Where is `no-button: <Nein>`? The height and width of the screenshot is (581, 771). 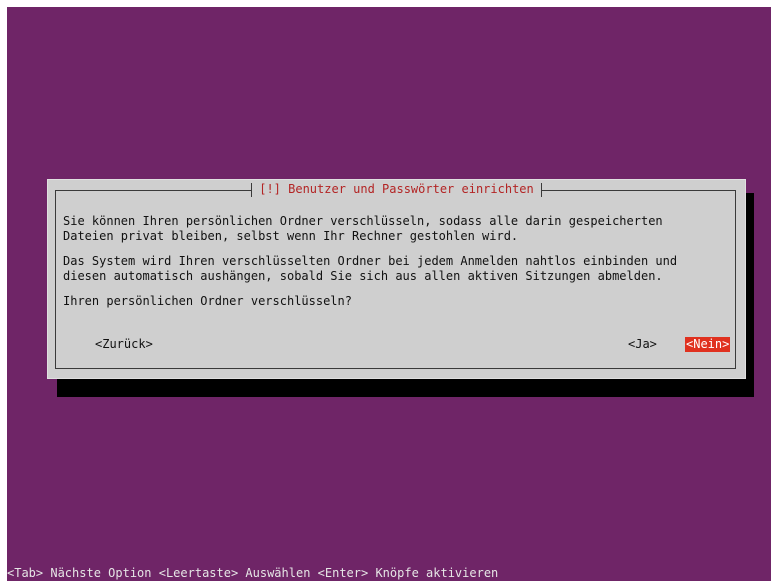
no-button: <Nein> is located at coordinates (708, 344).